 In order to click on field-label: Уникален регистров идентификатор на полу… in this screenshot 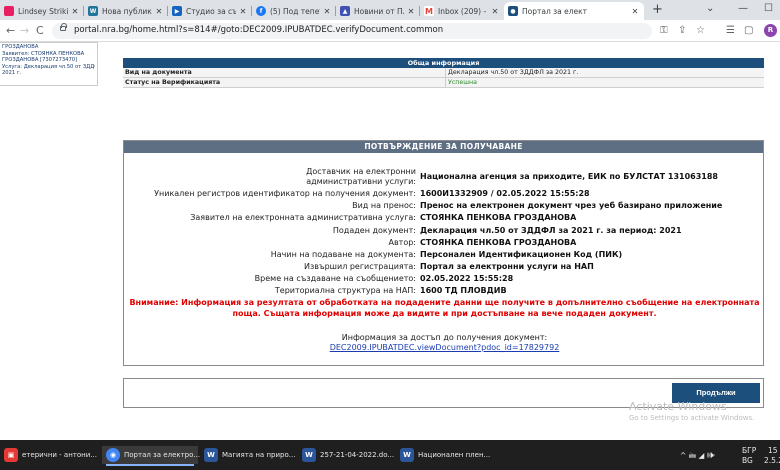, I will do `click(285, 193)`.